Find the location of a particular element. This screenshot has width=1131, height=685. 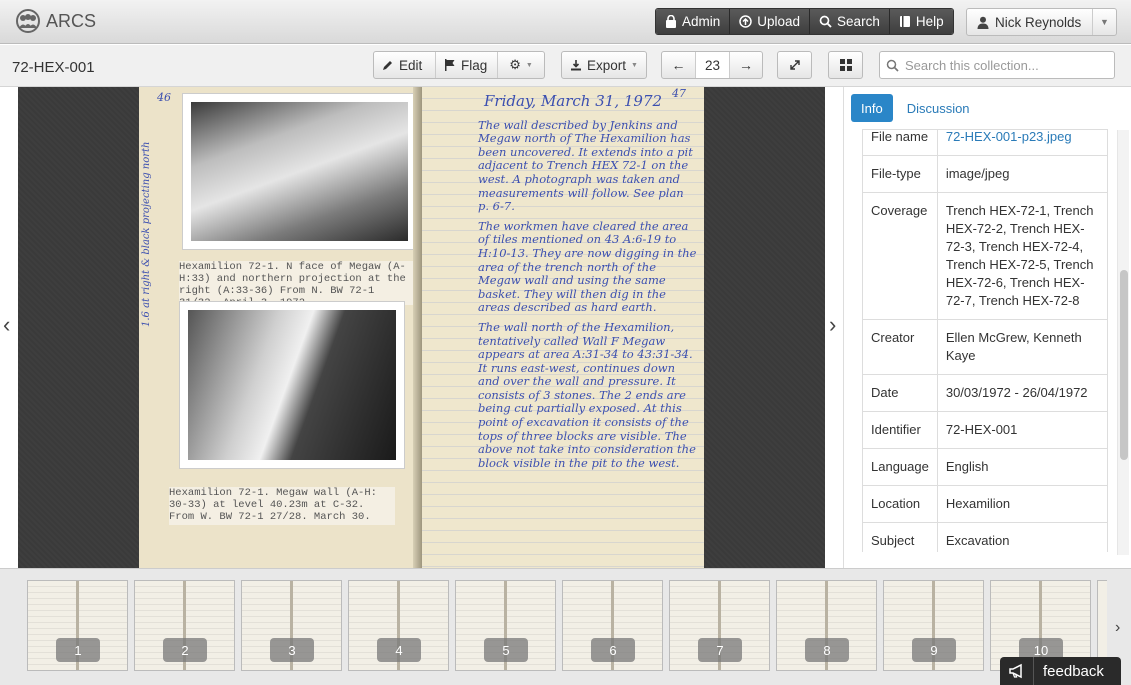

app-logo: ARCS is located at coordinates (55, 21).